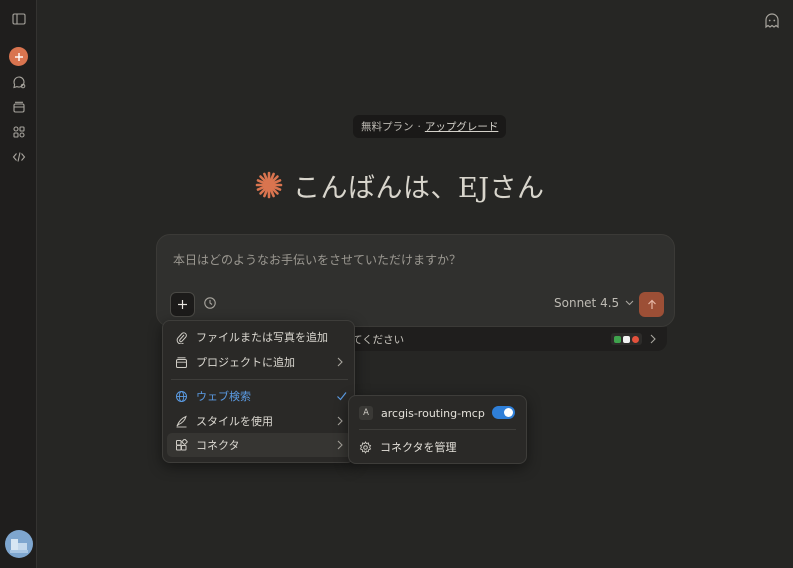 This screenshot has height=568, width=793. Describe the element at coordinates (181, 396) in the screenshot. I see `globe-icon` at that location.